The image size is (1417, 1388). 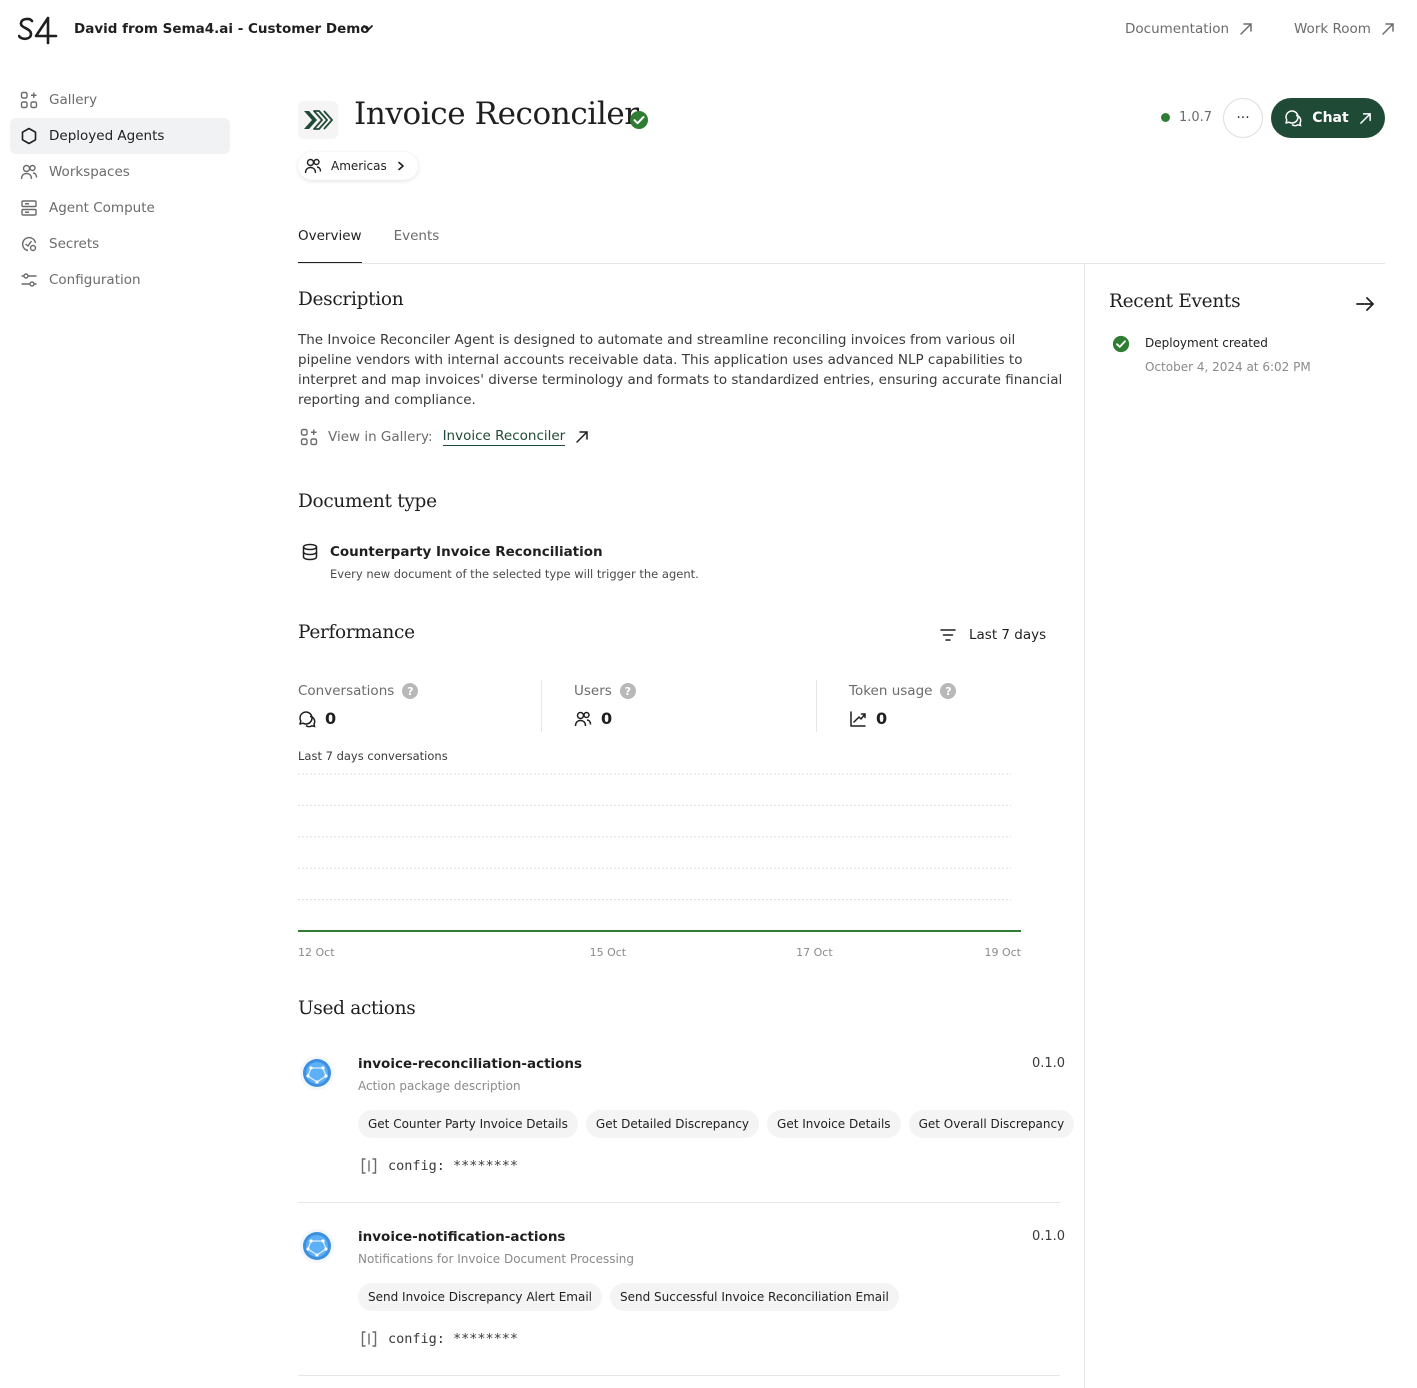 What do you see at coordinates (439, 1086) in the screenshot?
I see `action-package-description: Action package description` at bounding box center [439, 1086].